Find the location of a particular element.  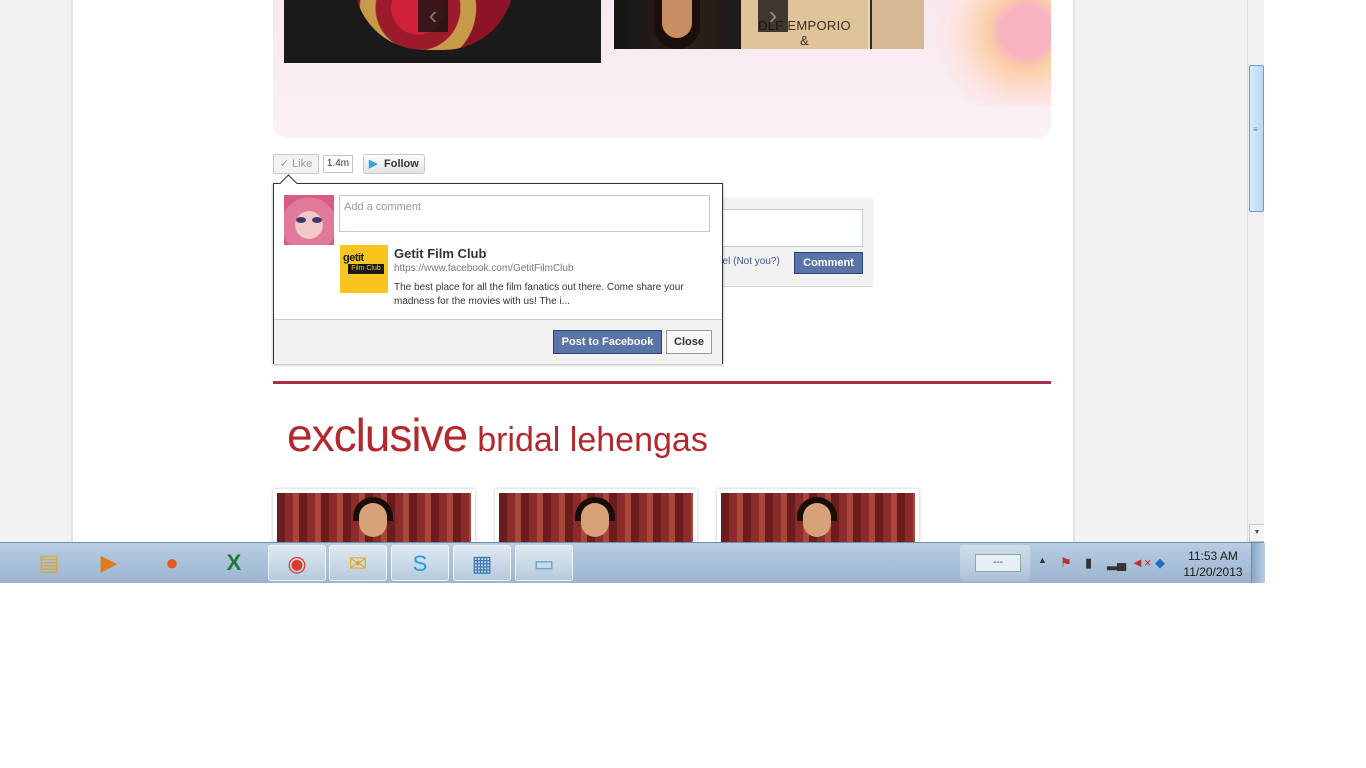

clock-time: 11:53 AM is located at coordinates (1213, 556).